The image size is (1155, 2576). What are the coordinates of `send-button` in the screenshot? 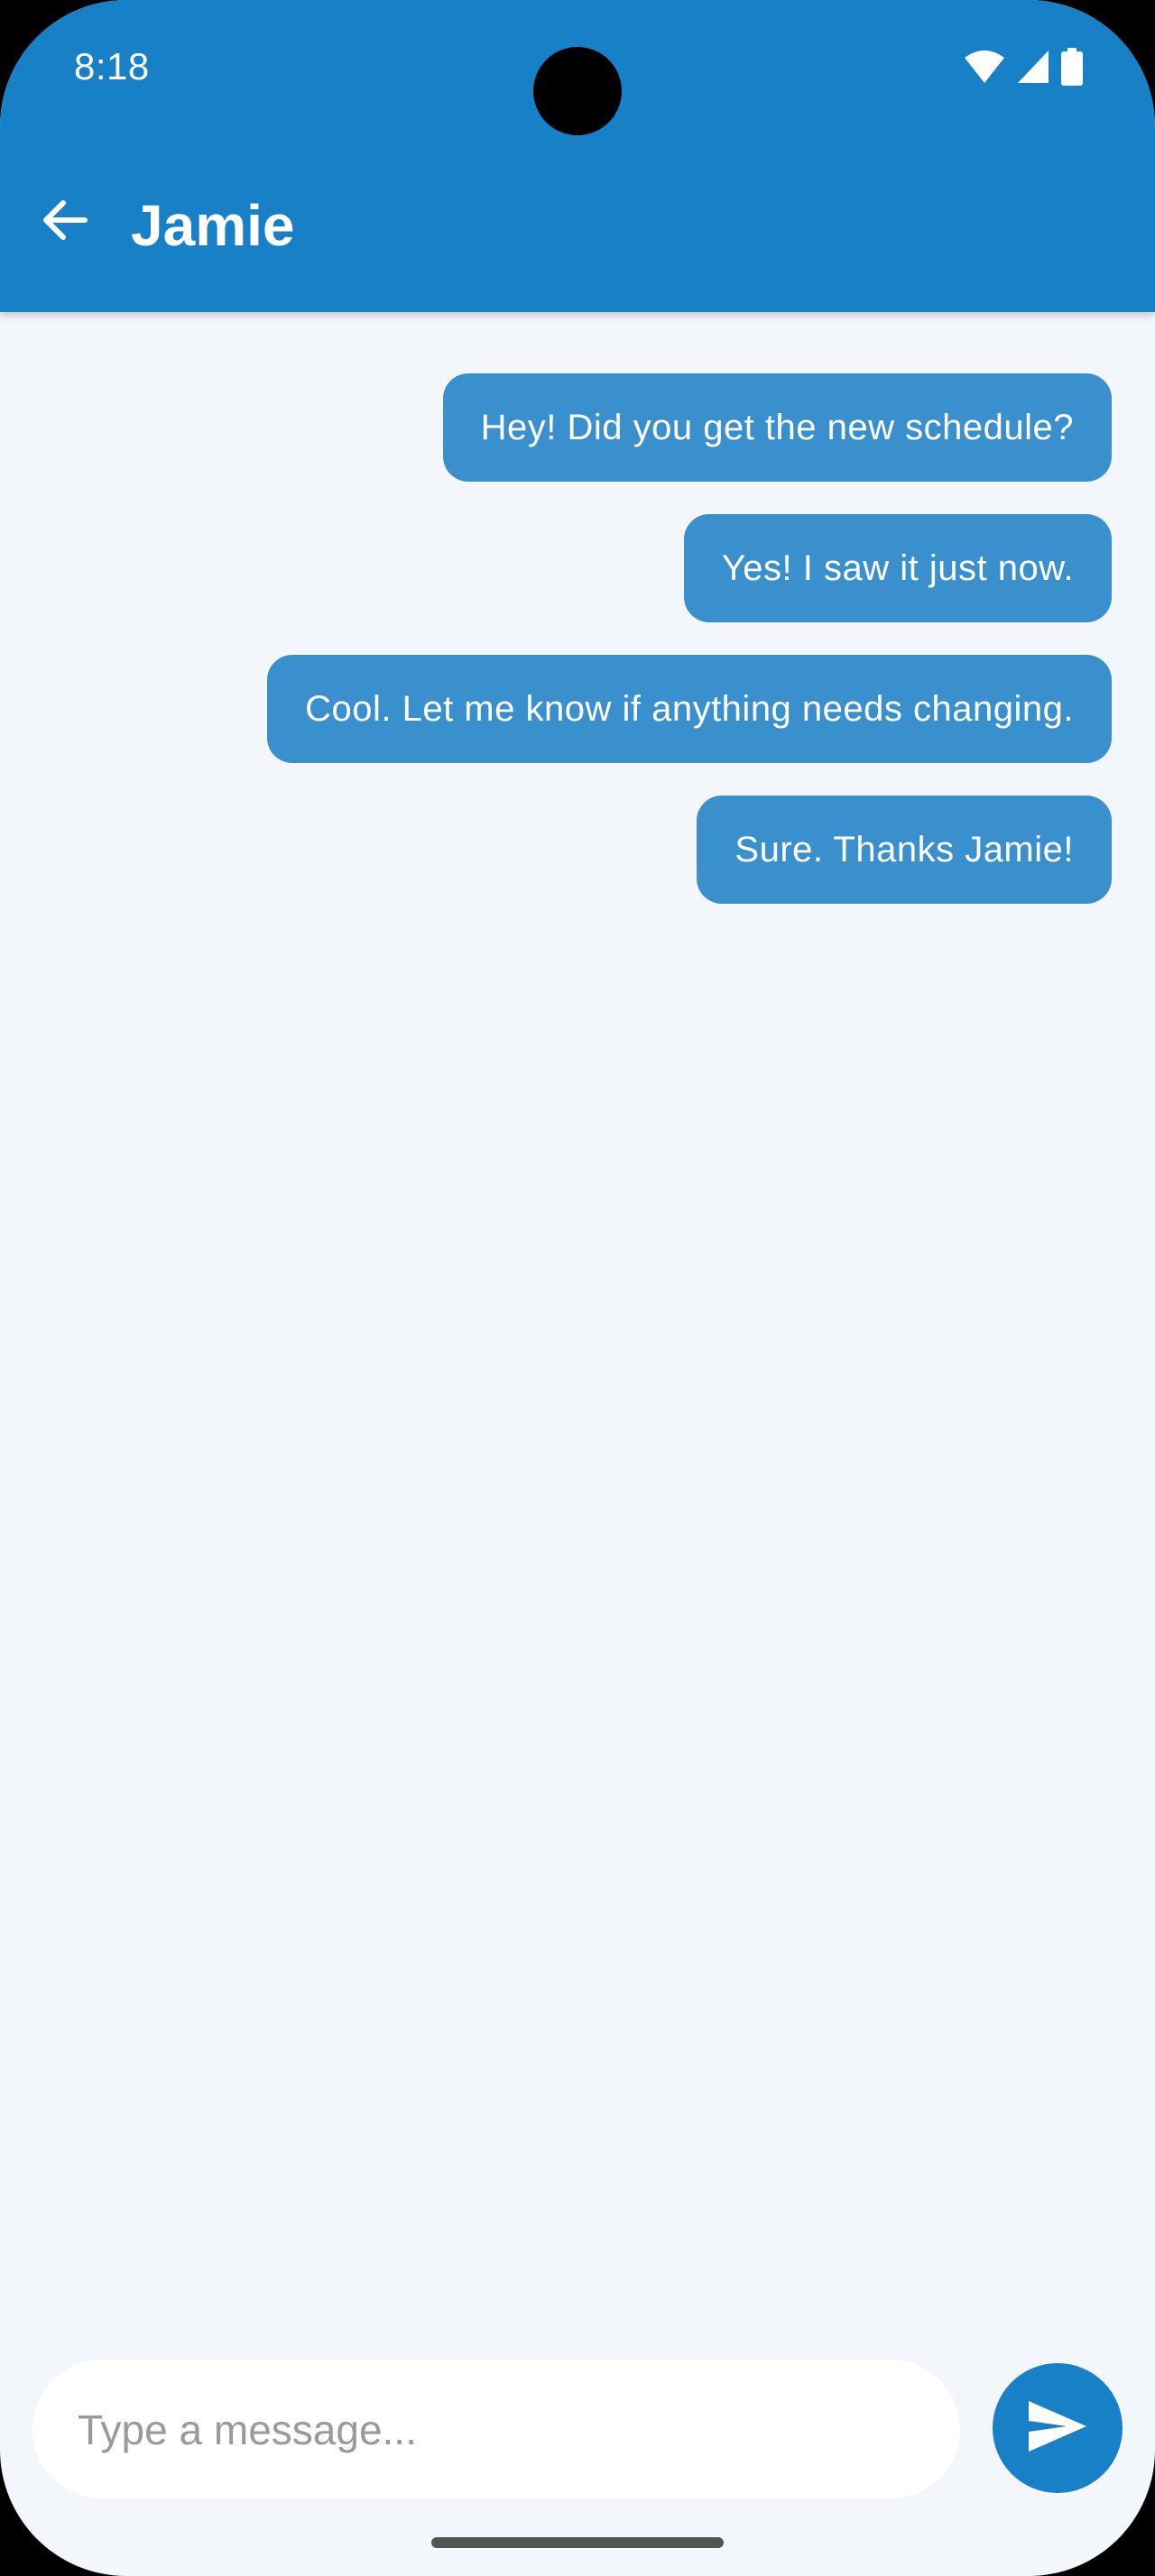 It's located at (1058, 2428).